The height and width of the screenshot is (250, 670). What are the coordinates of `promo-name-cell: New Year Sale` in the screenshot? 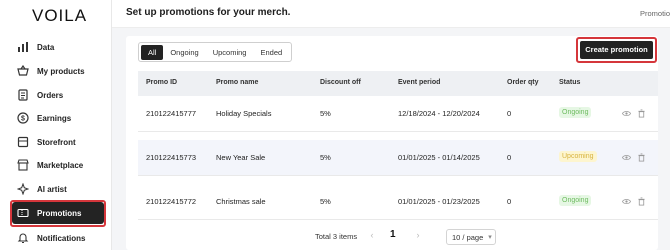 It's located at (241, 157).